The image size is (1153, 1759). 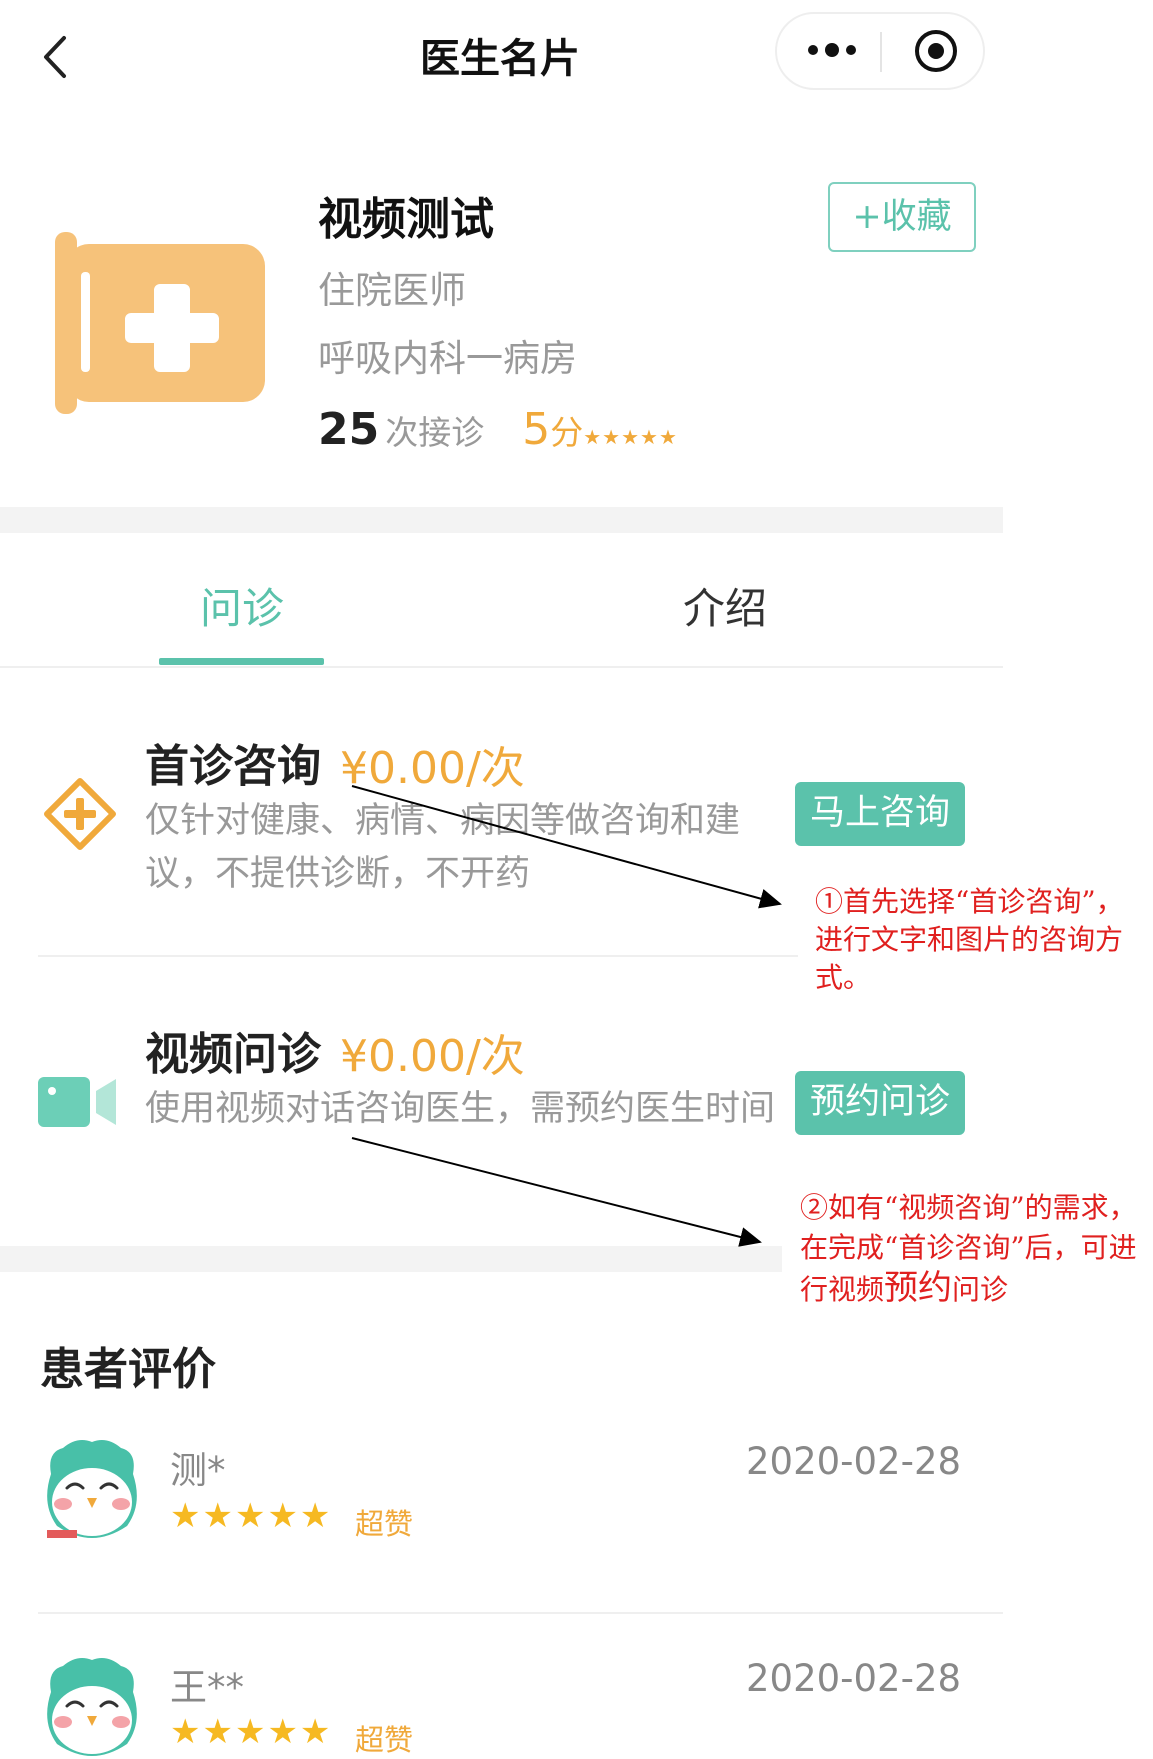 I want to click on annotation-note-2-part2: 问诊, so click(x=980, y=1289).